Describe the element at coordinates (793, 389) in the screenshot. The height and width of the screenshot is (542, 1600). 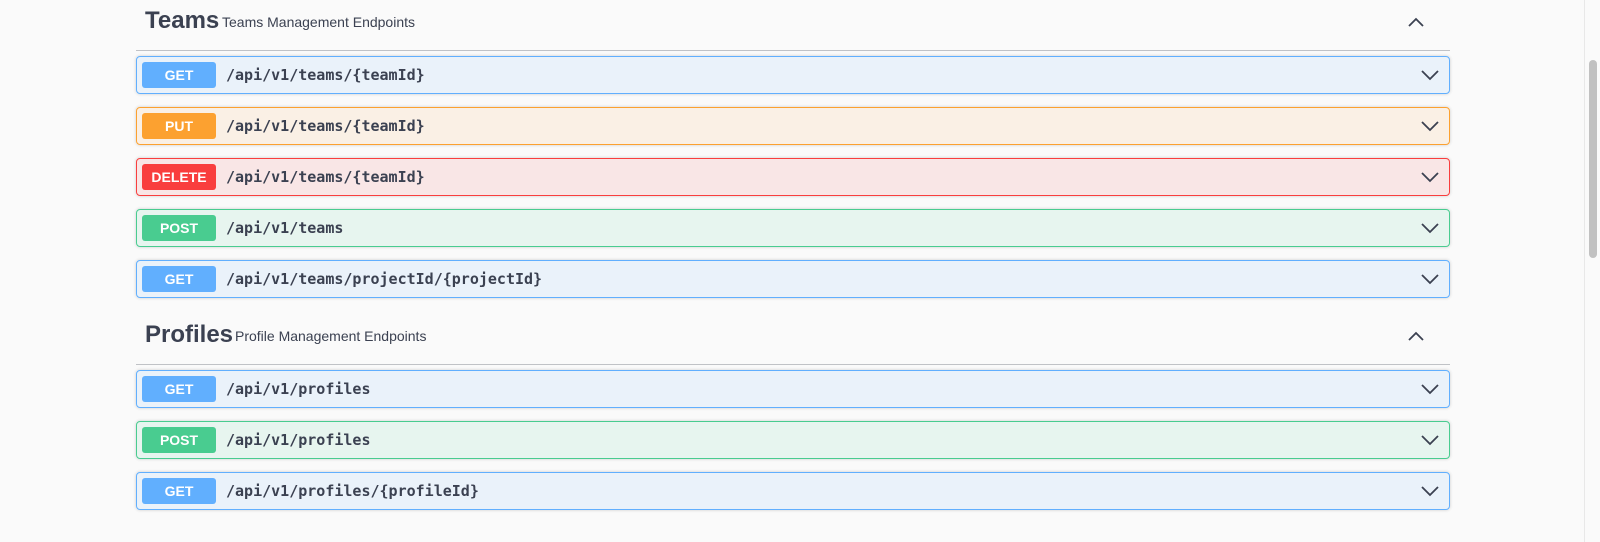
I see `operation-get-profiles: GET /api/v1/profiles` at that location.